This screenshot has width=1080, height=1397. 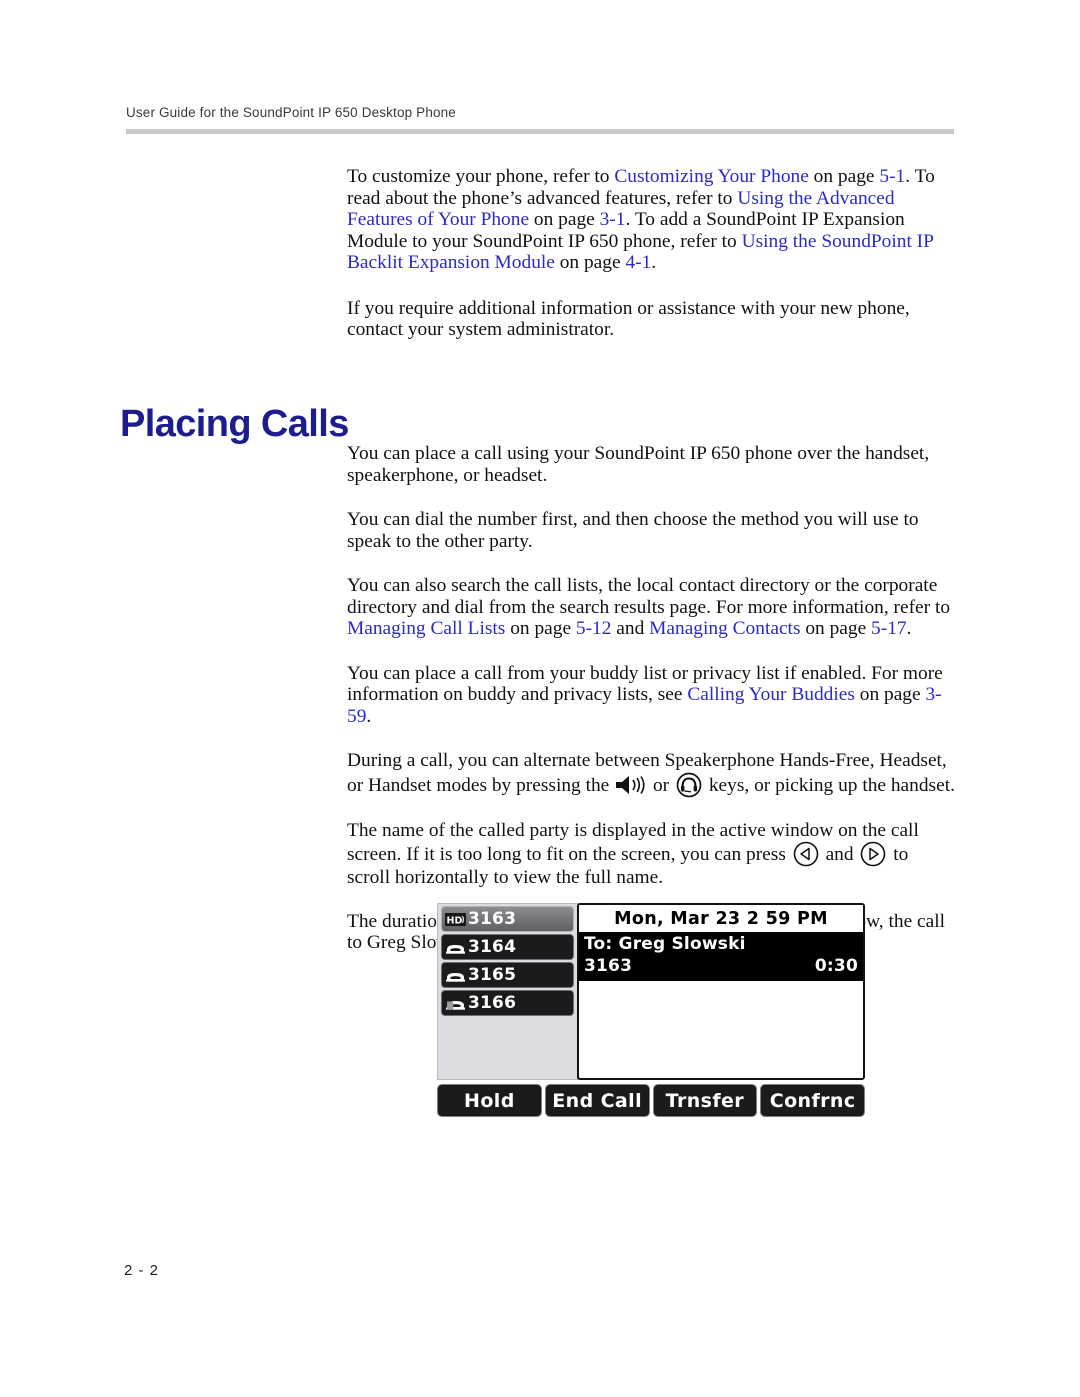 What do you see at coordinates (829, 785) in the screenshot?
I see `text-segment: keys, or picking up the handset.` at bounding box center [829, 785].